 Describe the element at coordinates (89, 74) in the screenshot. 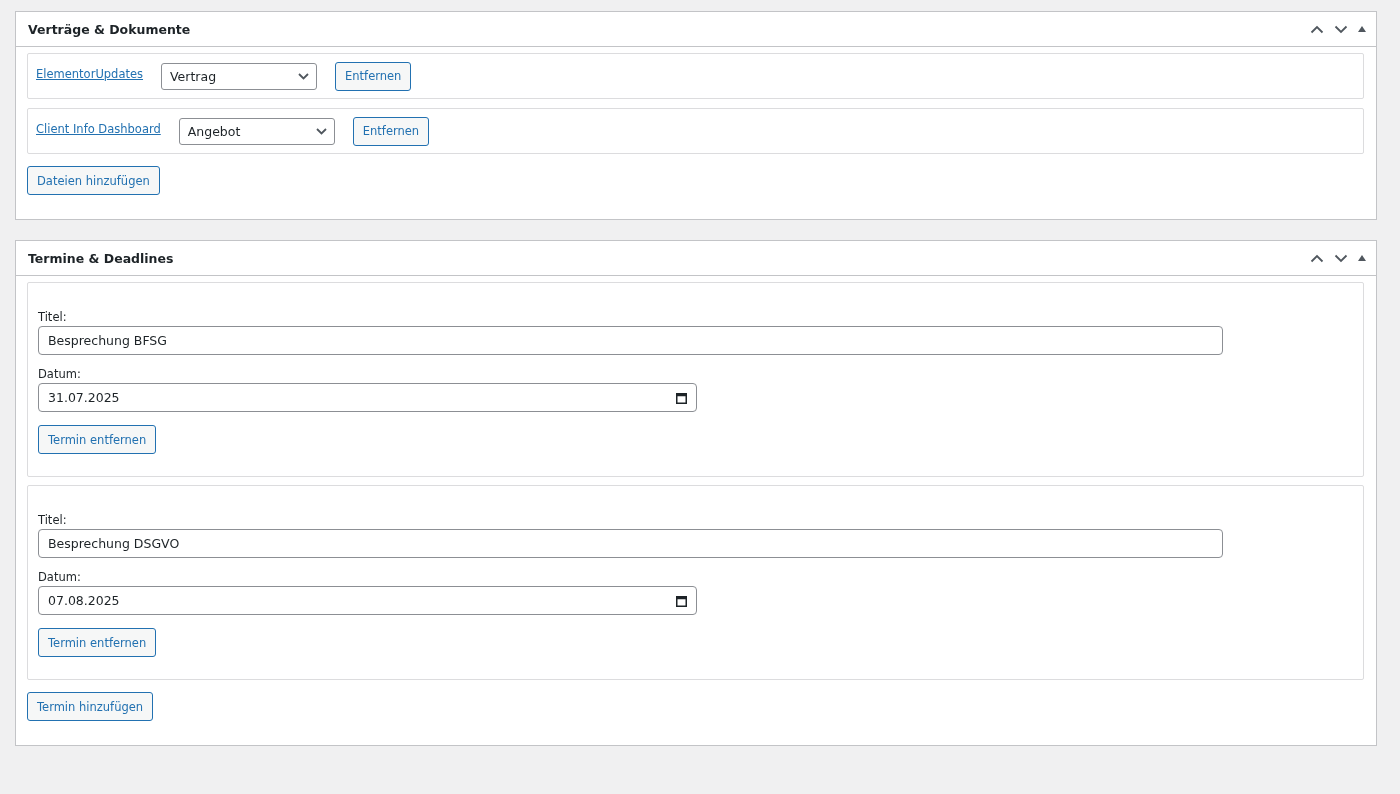

I see `file-link: ElementorUpdates` at that location.